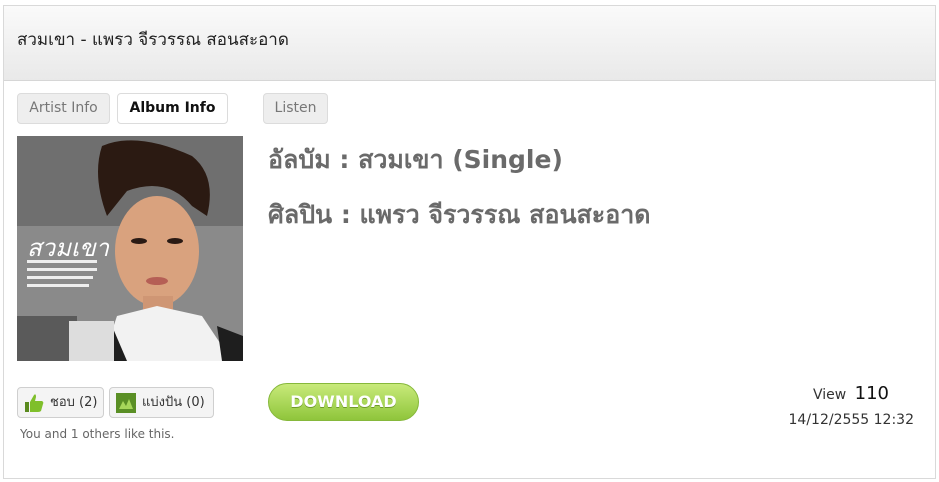  What do you see at coordinates (97, 434) in the screenshot?
I see `like-note: You and 1 others like this.` at bounding box center [97, 434].